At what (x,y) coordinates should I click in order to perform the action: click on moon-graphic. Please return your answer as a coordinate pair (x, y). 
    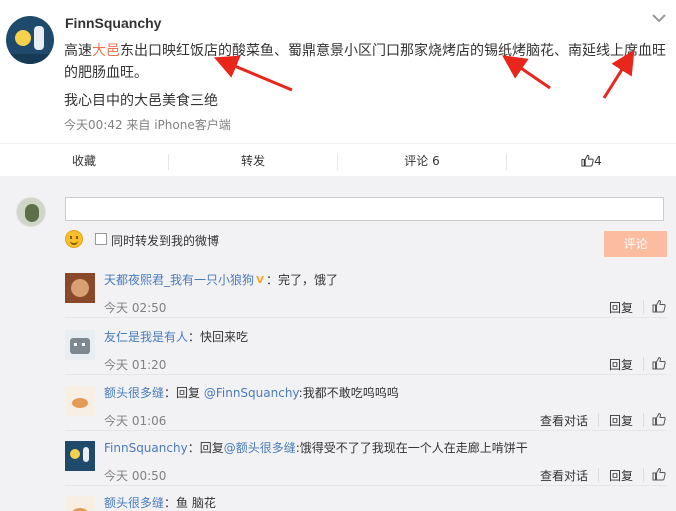
    Looking at the image, I should click on (23, 38).